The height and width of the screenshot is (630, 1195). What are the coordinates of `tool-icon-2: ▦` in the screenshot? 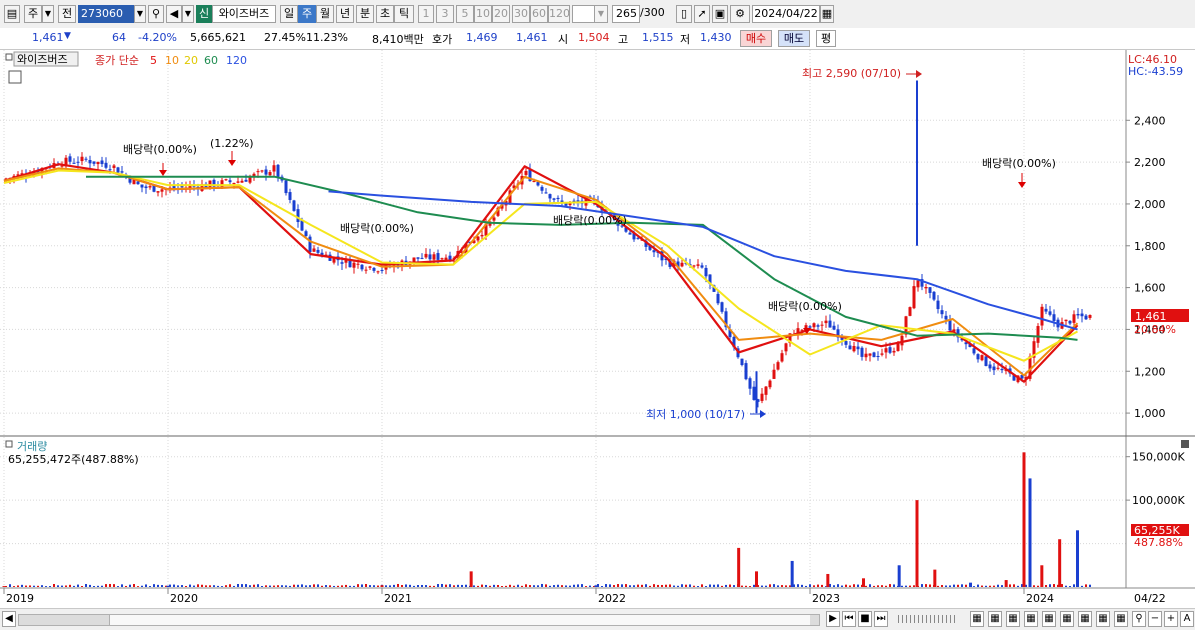 It's located at (995, 619).